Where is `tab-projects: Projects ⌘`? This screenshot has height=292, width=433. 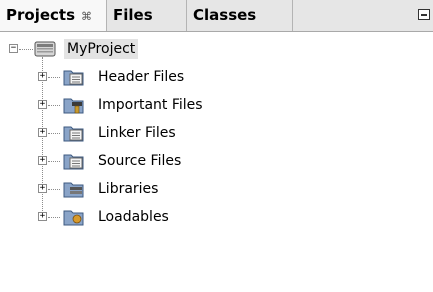 tab-projects: Projects ⌘ is located at coordinates (53, 15).